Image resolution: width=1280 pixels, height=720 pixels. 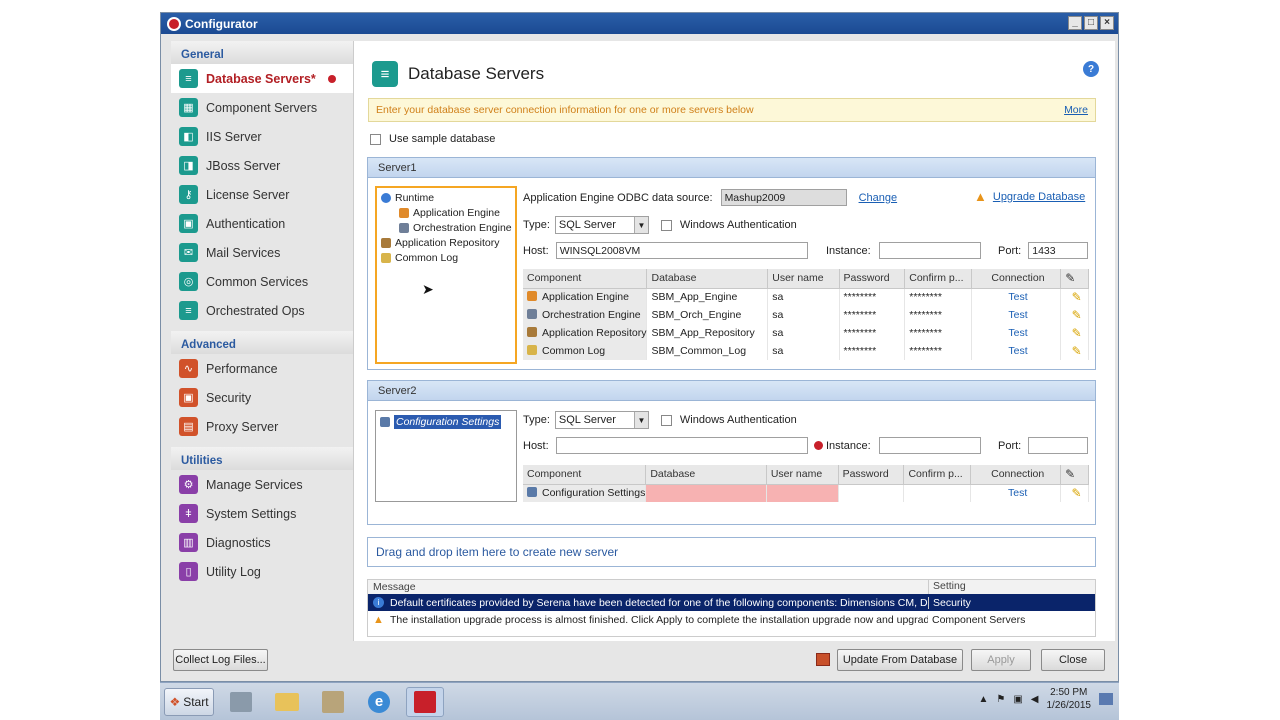 What do you see at coordinates (1069, 699) in the screenshot?
I see `clock: 2:50 PM 1/26/2015` at bounding box center [1069, 699].